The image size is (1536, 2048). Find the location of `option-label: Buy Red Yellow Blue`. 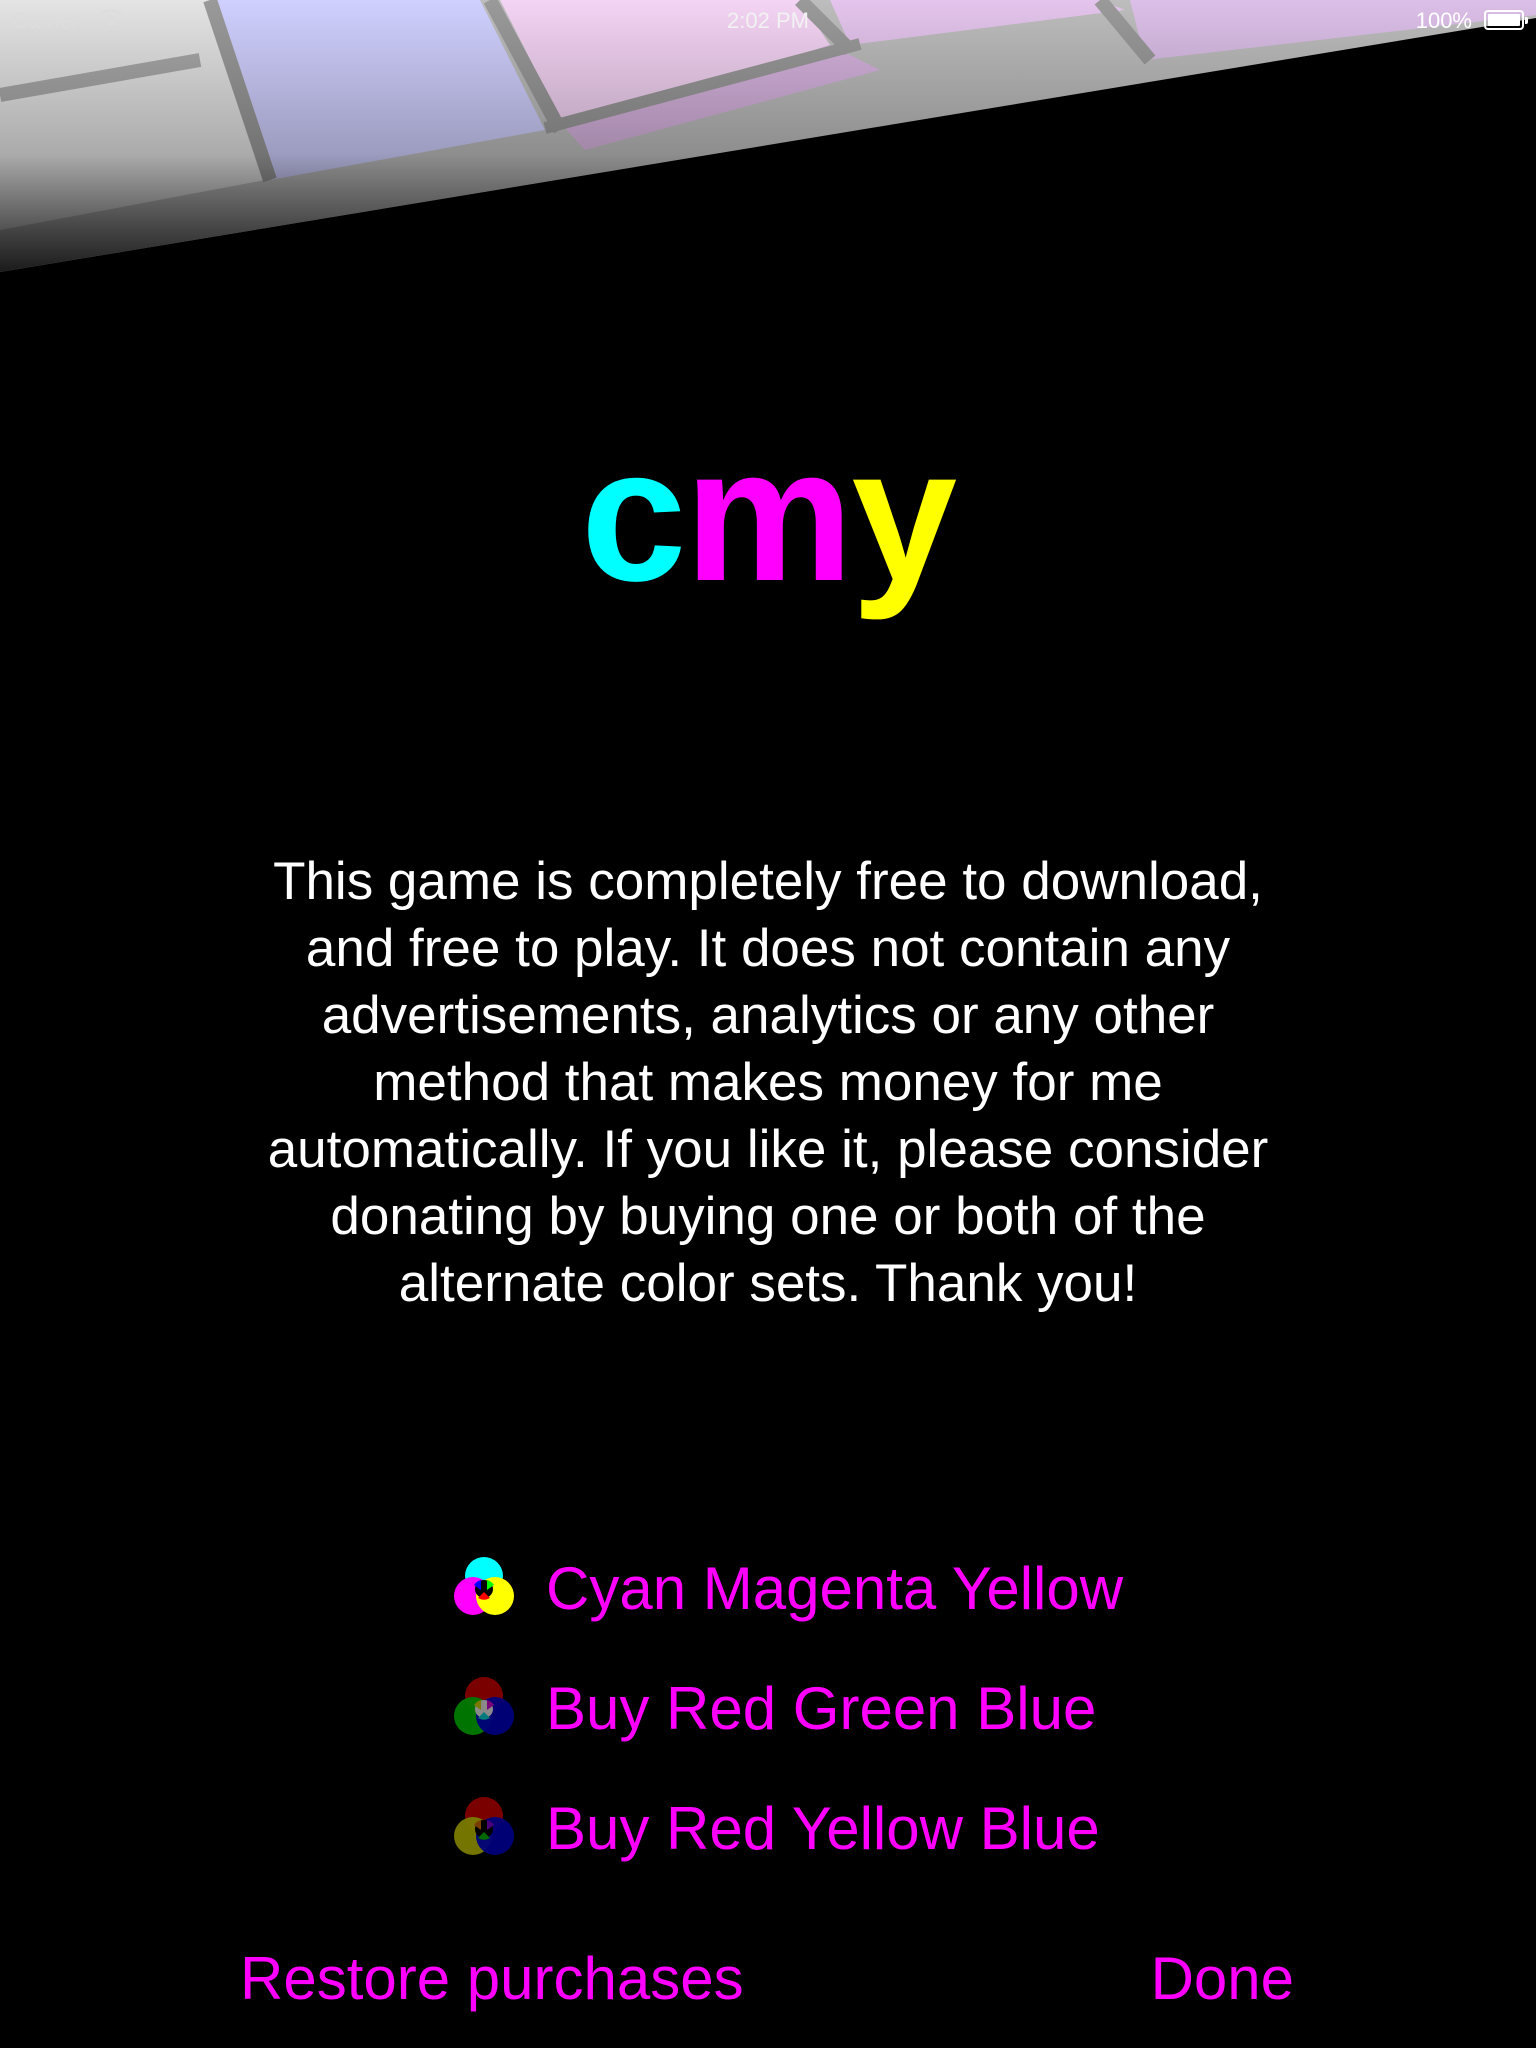

option-label: Buy Red Yellow Blue is located at coordinates (823, 1828).